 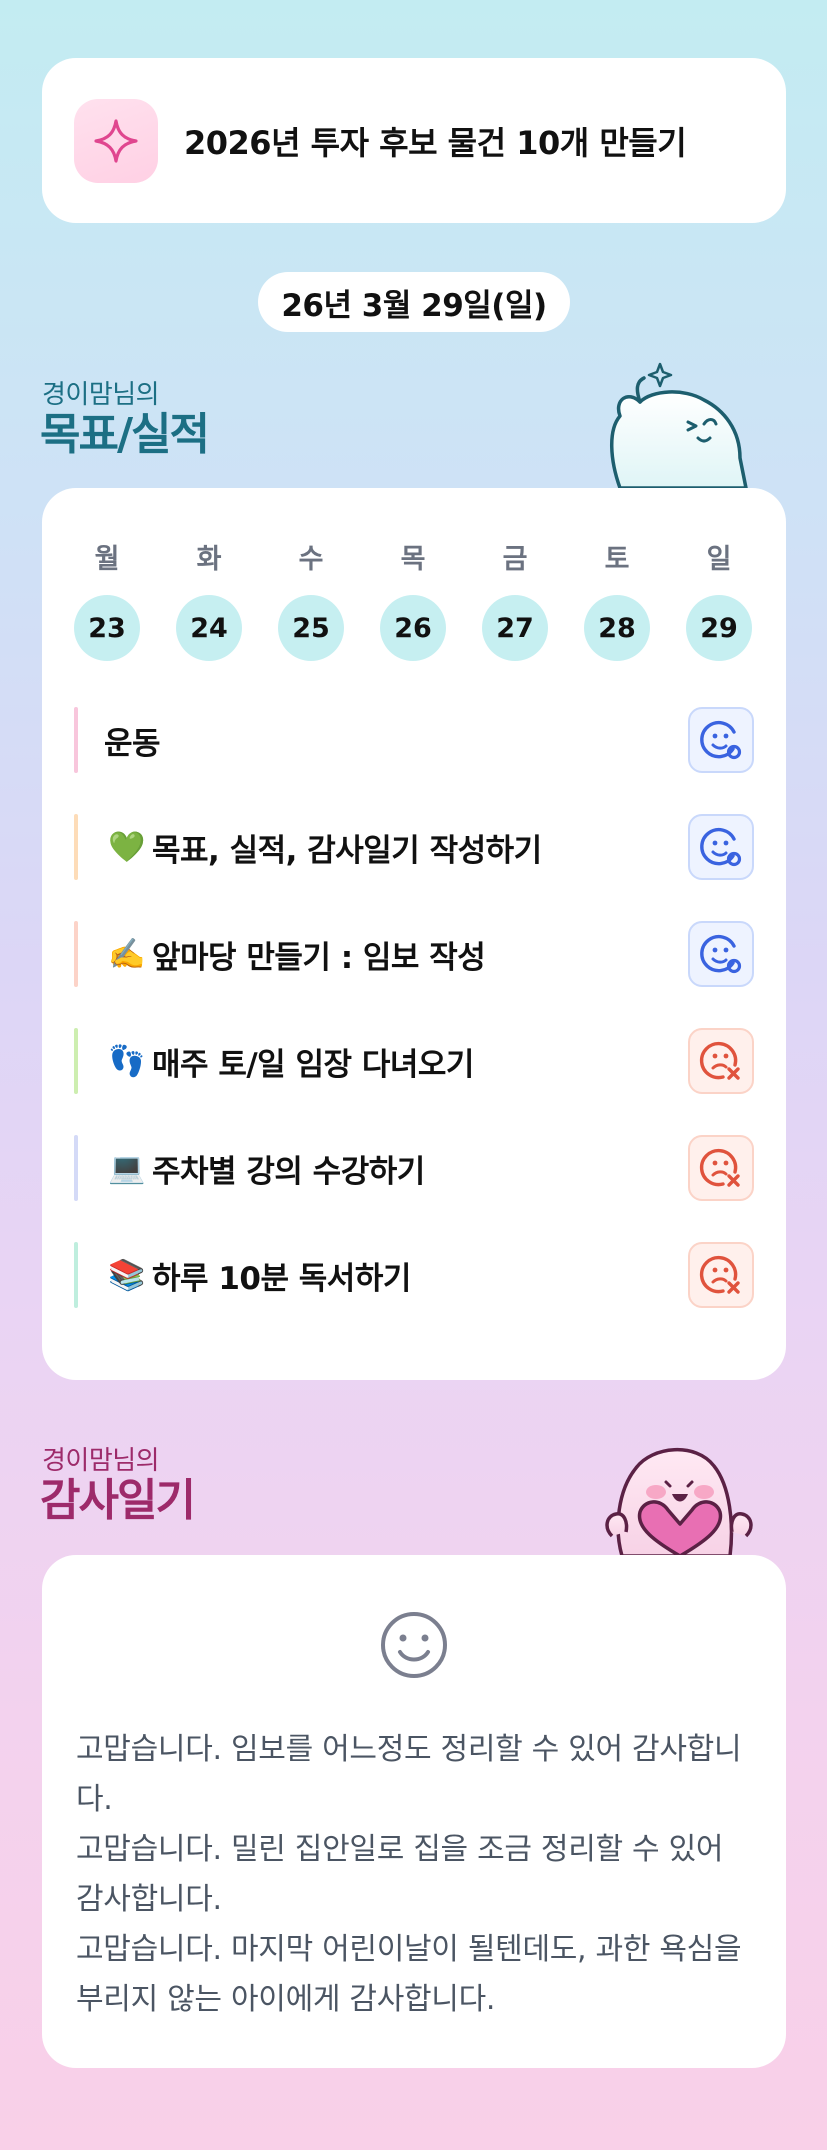 I want to click on day-column: 수 25, so click(x=311, y=574).